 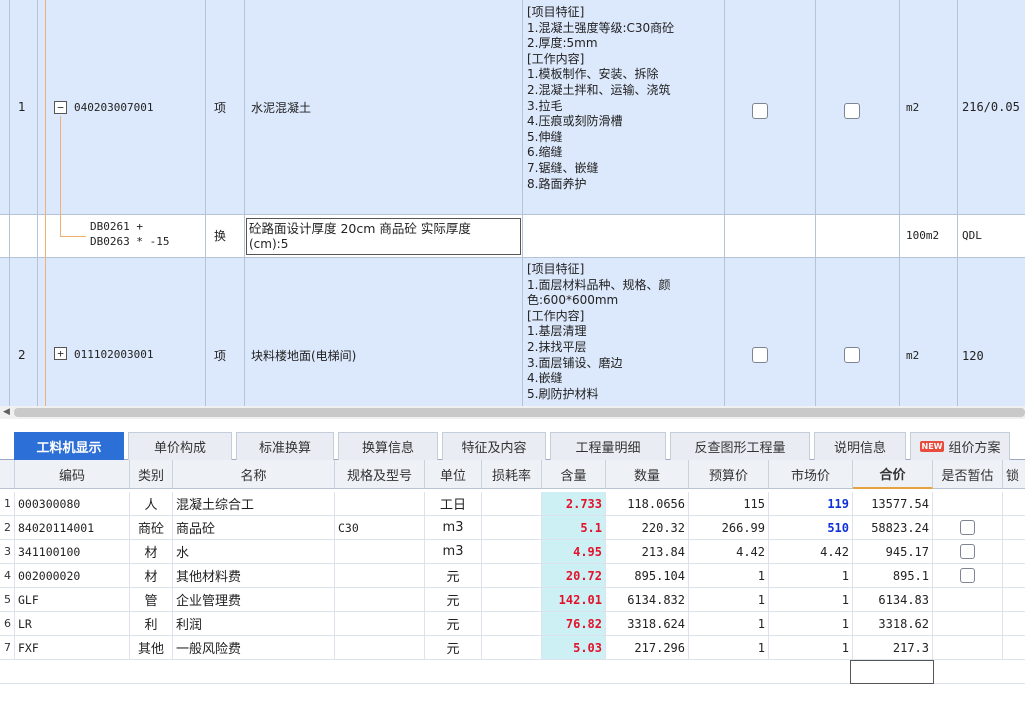 I want to click on material-category: 商砼, so click(x=151, y=528).